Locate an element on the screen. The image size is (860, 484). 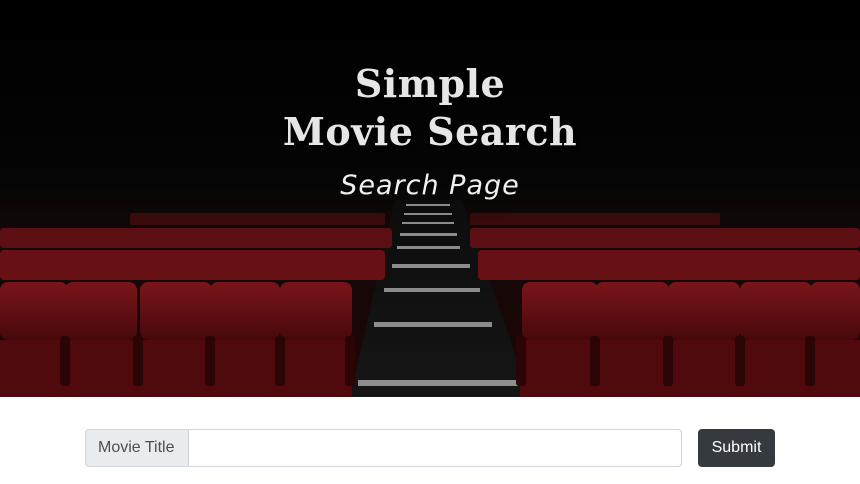
submit-button: Submit is located at coordinates (736, 448).